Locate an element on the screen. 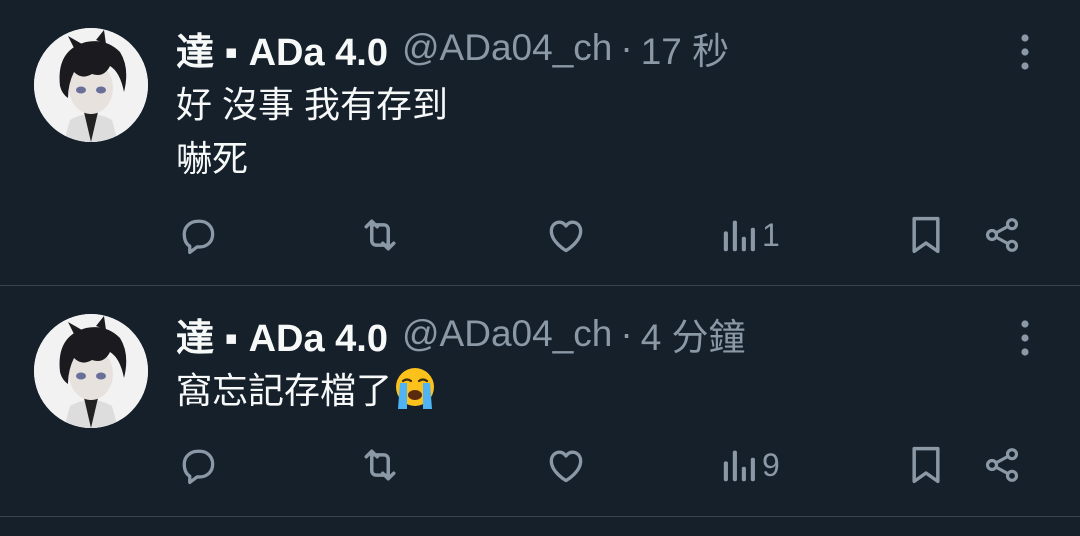  timestamp: 17 秒 is located at coordinates (685, 48).